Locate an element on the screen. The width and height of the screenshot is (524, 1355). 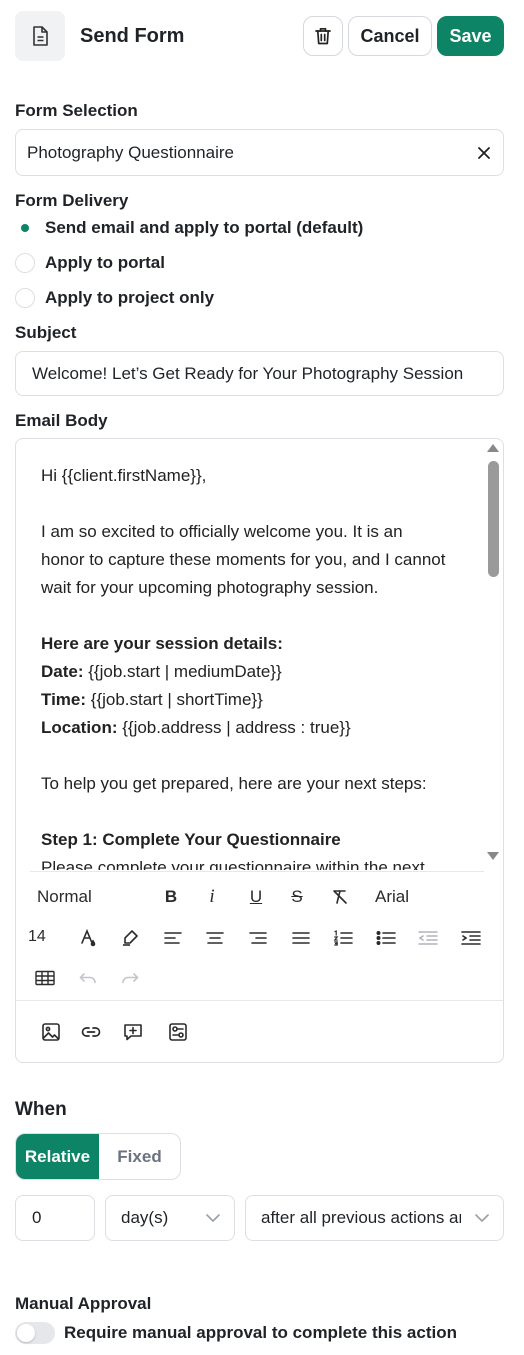
subject-label: Subject is located at coordinates (46, 332).